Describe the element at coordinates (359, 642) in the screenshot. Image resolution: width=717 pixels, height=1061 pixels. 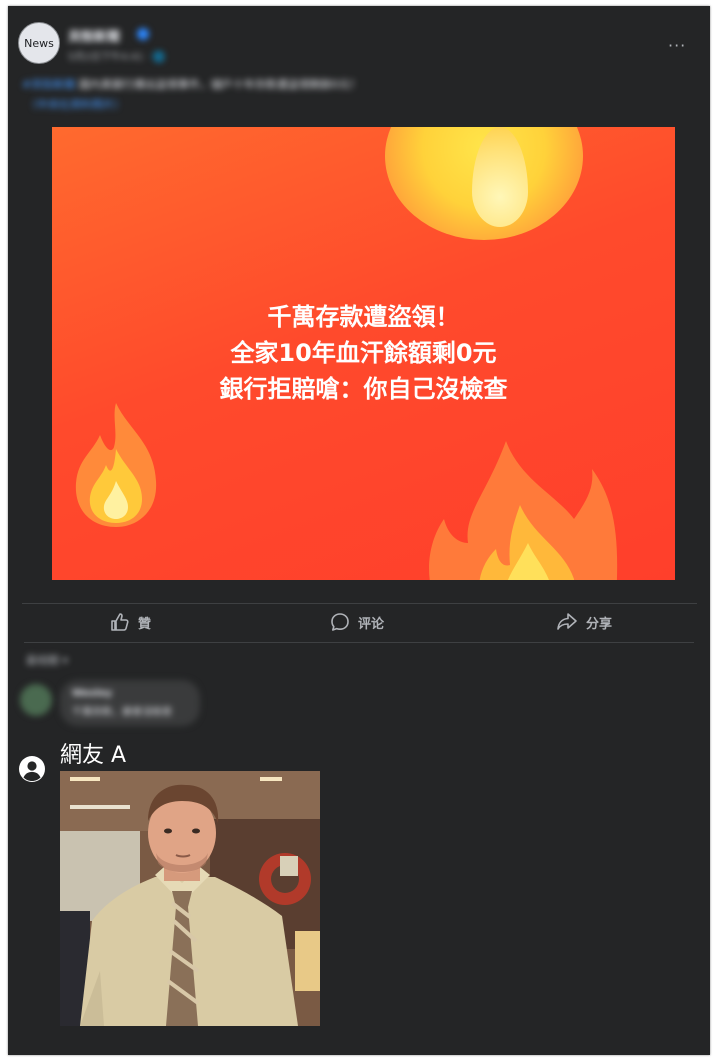
I see `divider-bottom` at that location.